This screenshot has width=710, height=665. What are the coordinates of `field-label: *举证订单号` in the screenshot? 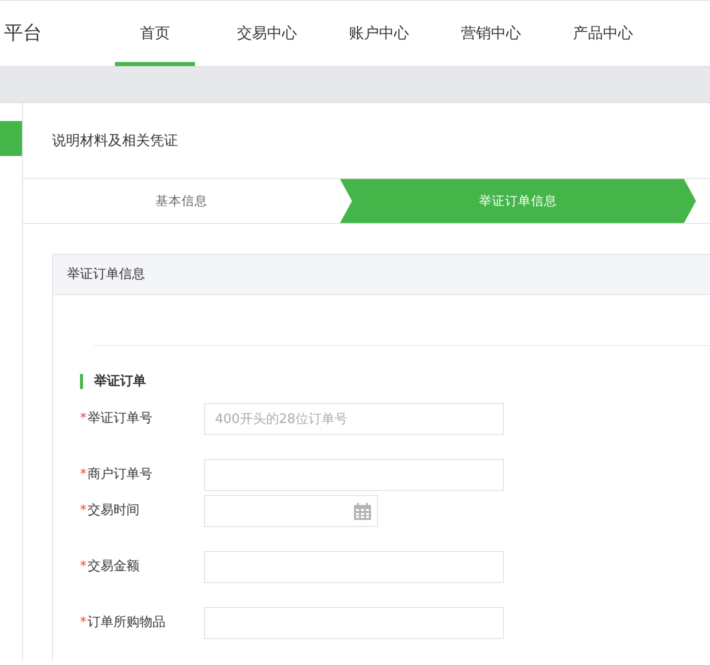 It's located at (117, 419).